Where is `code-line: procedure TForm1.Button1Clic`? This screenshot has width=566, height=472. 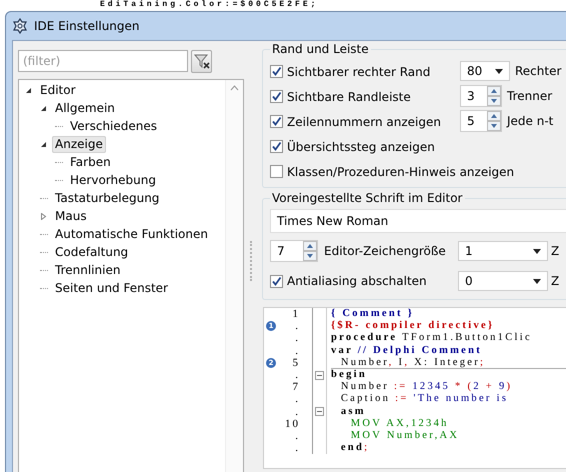 code-line: procedure TForm1.Button1Clic is located at coordinates (432, 338).